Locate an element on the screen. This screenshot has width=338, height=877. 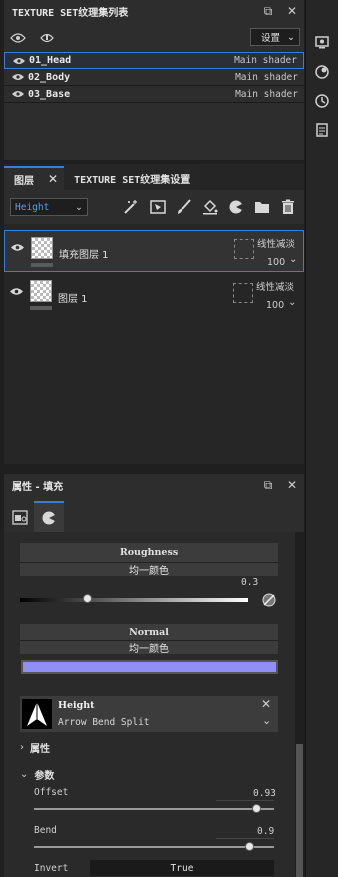
invert-value: True is located at coordinates (182, 868).